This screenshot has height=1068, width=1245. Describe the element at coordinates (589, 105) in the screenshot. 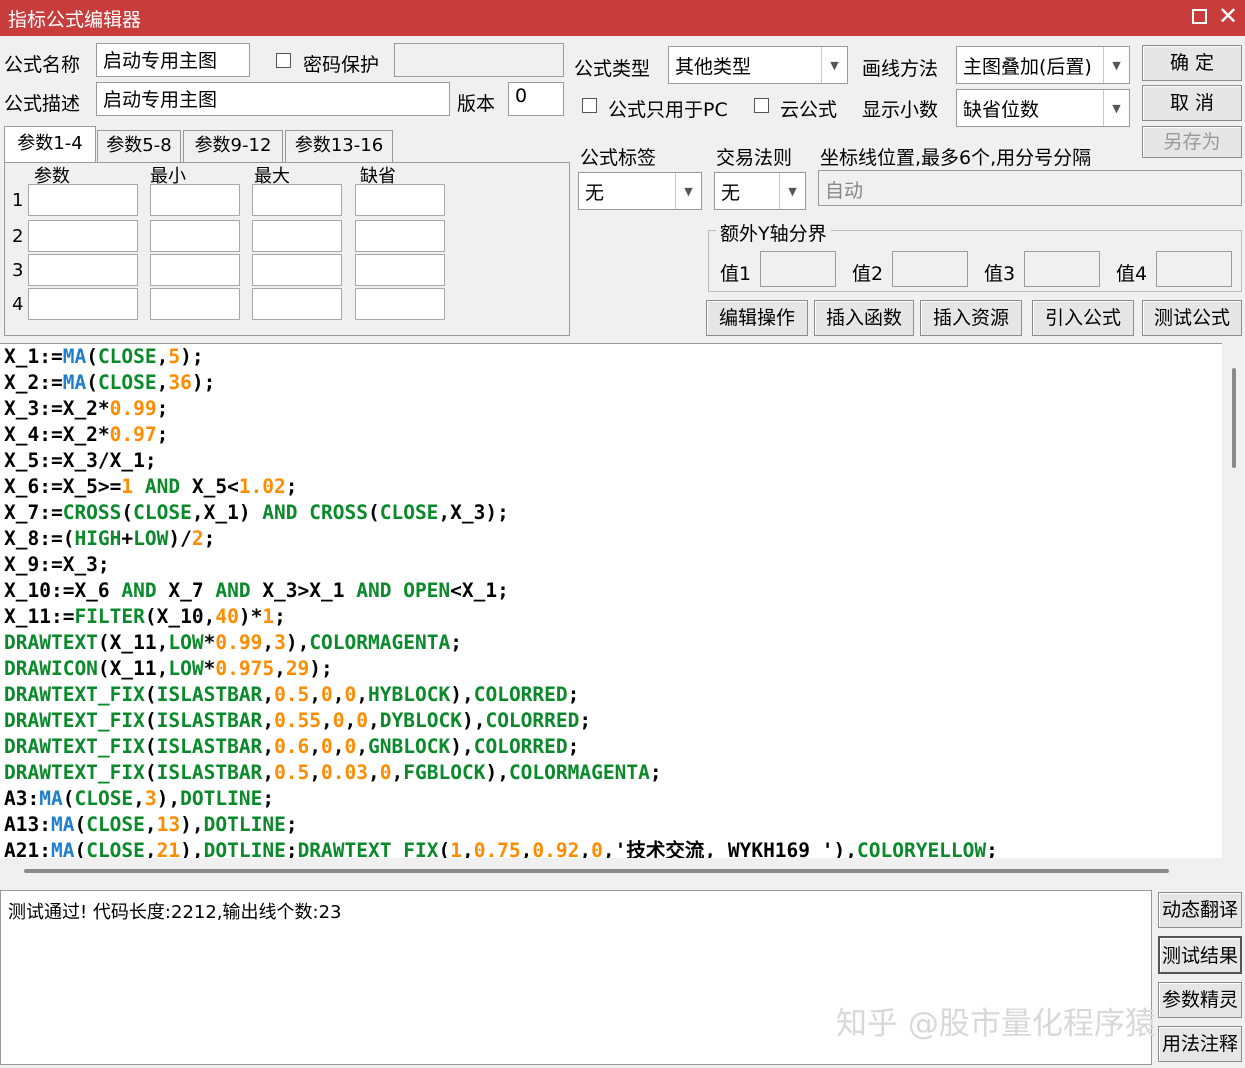

I see `pc-only-checkbox` at that location.